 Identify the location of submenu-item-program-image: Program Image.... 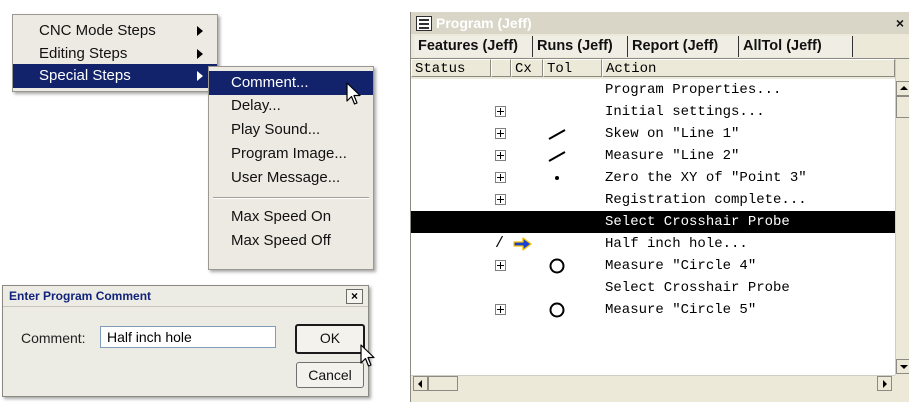
(291, 154).